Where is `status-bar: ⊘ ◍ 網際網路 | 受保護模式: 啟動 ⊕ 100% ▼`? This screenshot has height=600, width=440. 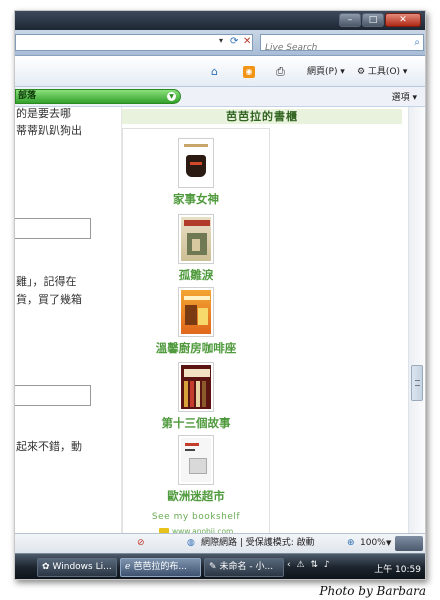
status-bar: ⊘ ◍ 網際網路 | 受保護模式: 啟動 ⊕ 100% ▼ is located at coordinates (220, 543).